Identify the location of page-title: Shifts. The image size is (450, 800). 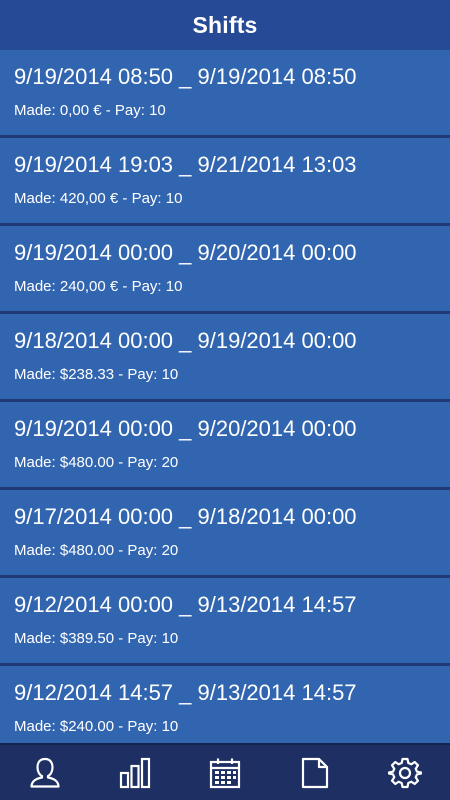
(225, 24).